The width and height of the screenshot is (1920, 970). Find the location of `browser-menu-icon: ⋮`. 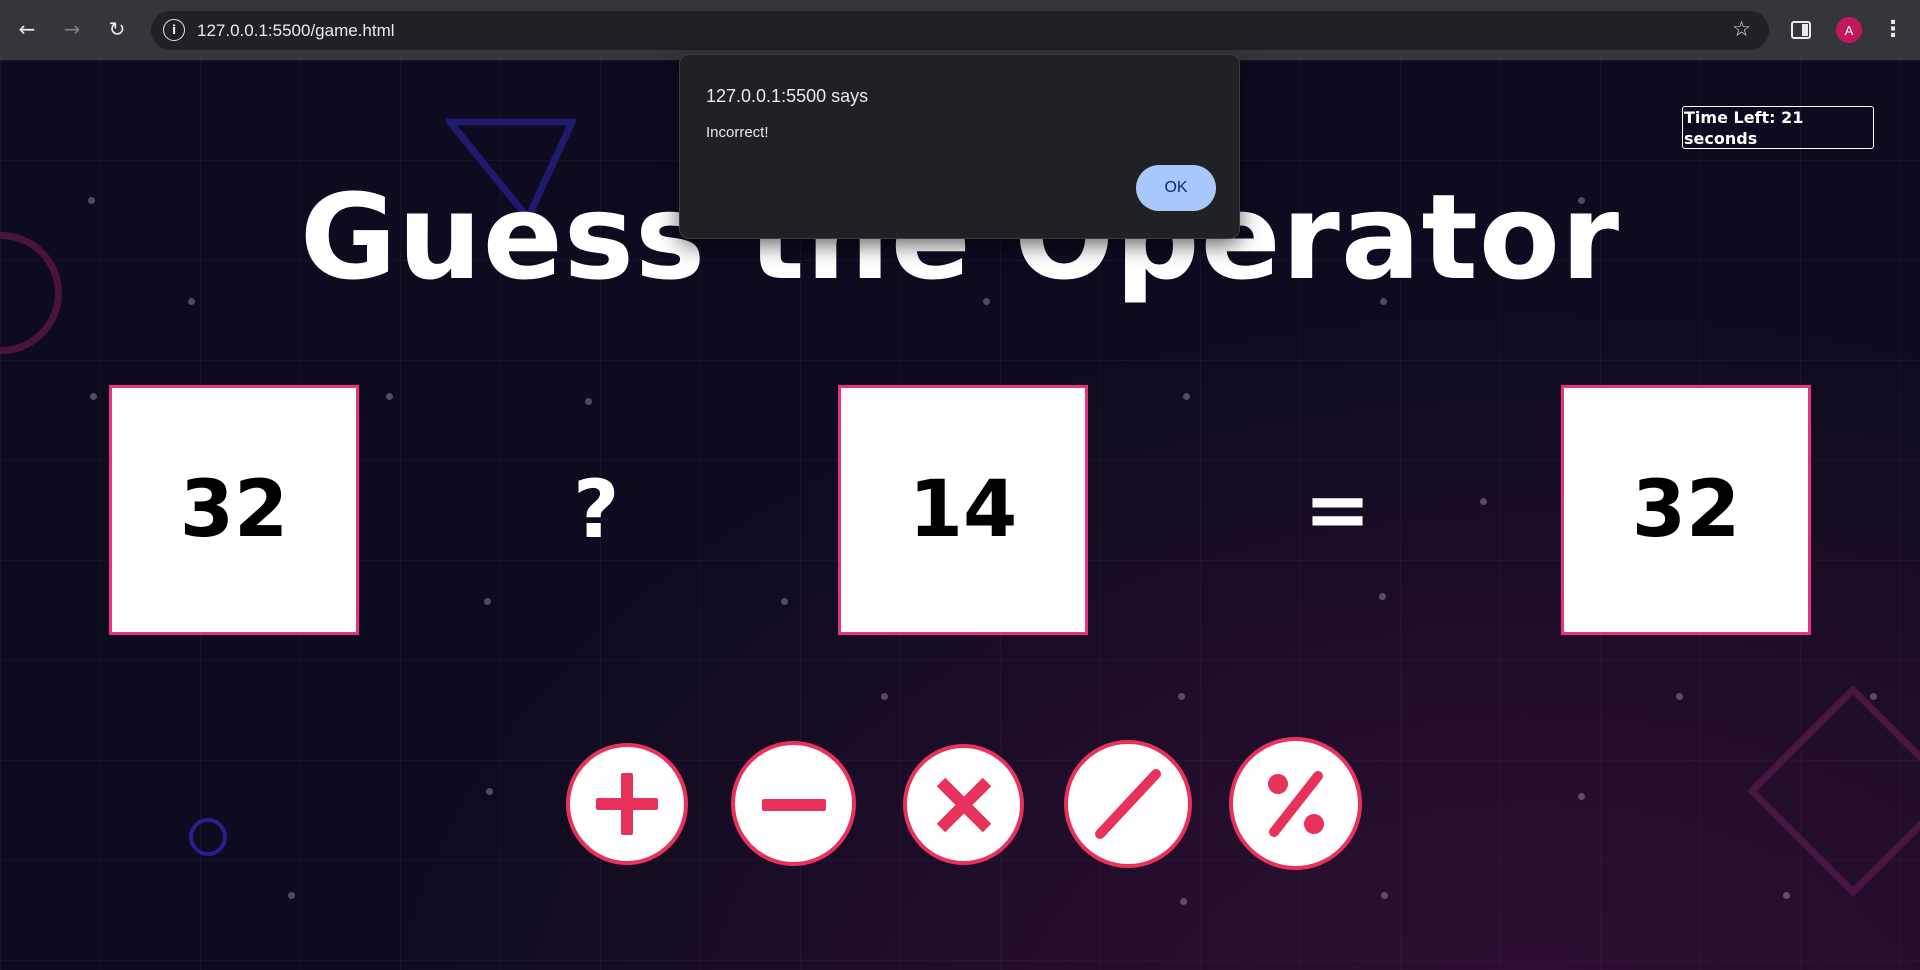

browser-menu-icon: ⋮ is located at coordinates (1893, 30).